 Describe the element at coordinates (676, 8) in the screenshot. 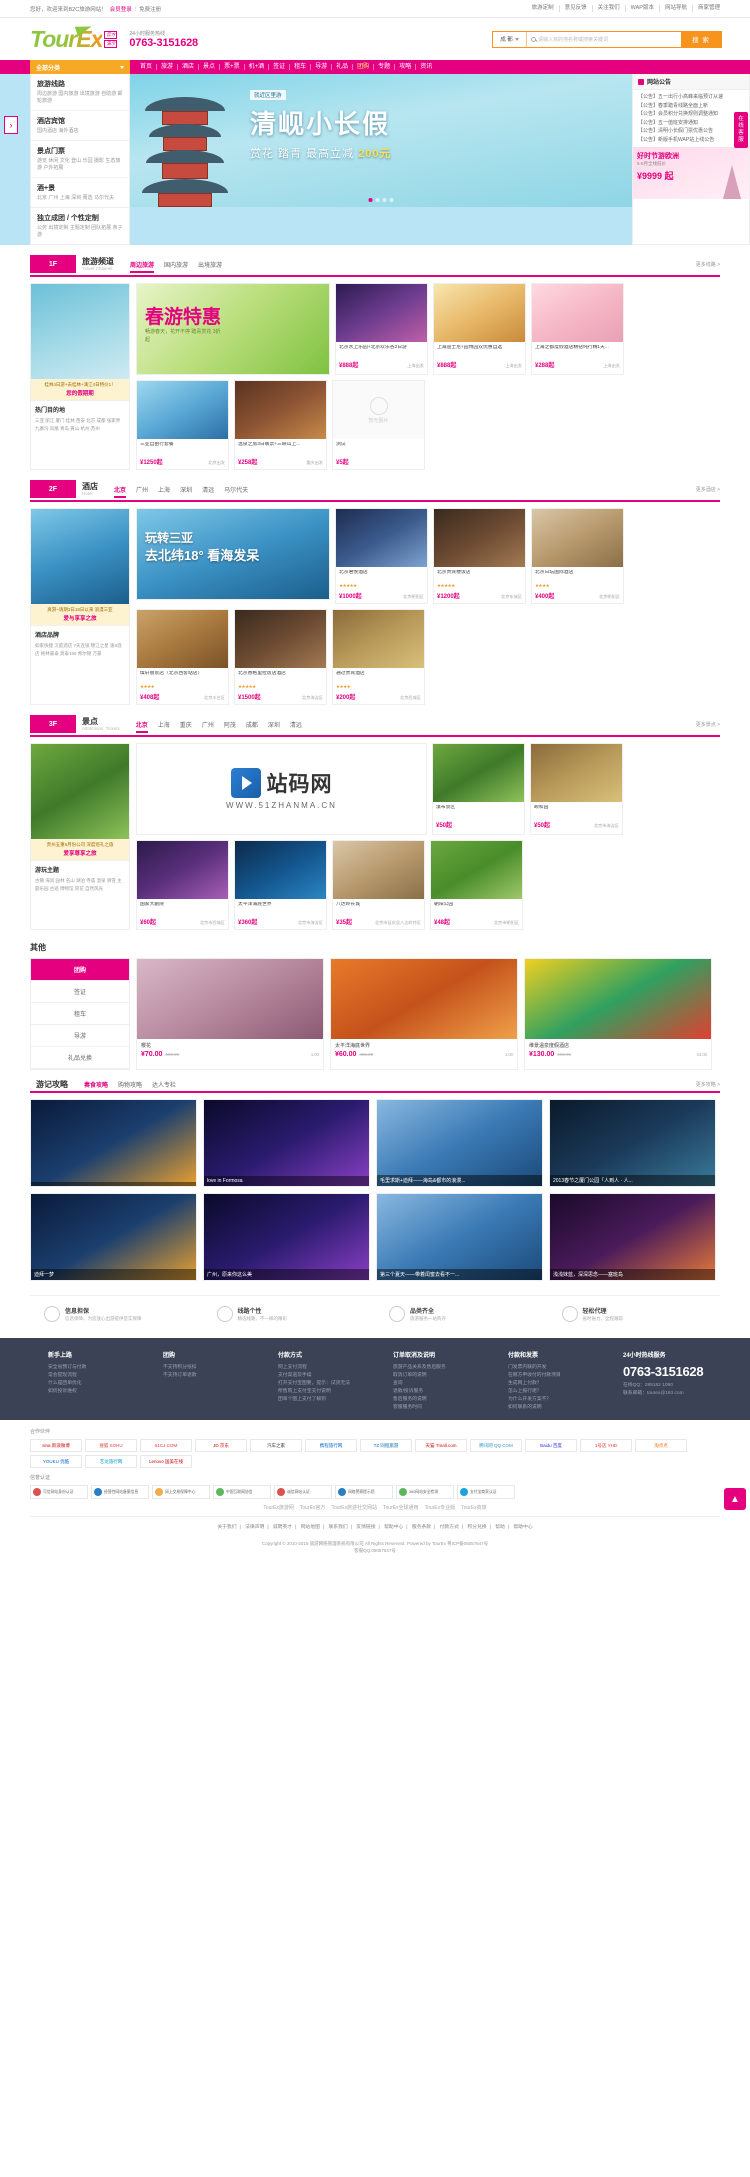

I see `topbar-link-sitemap: 网站导航` at that location.